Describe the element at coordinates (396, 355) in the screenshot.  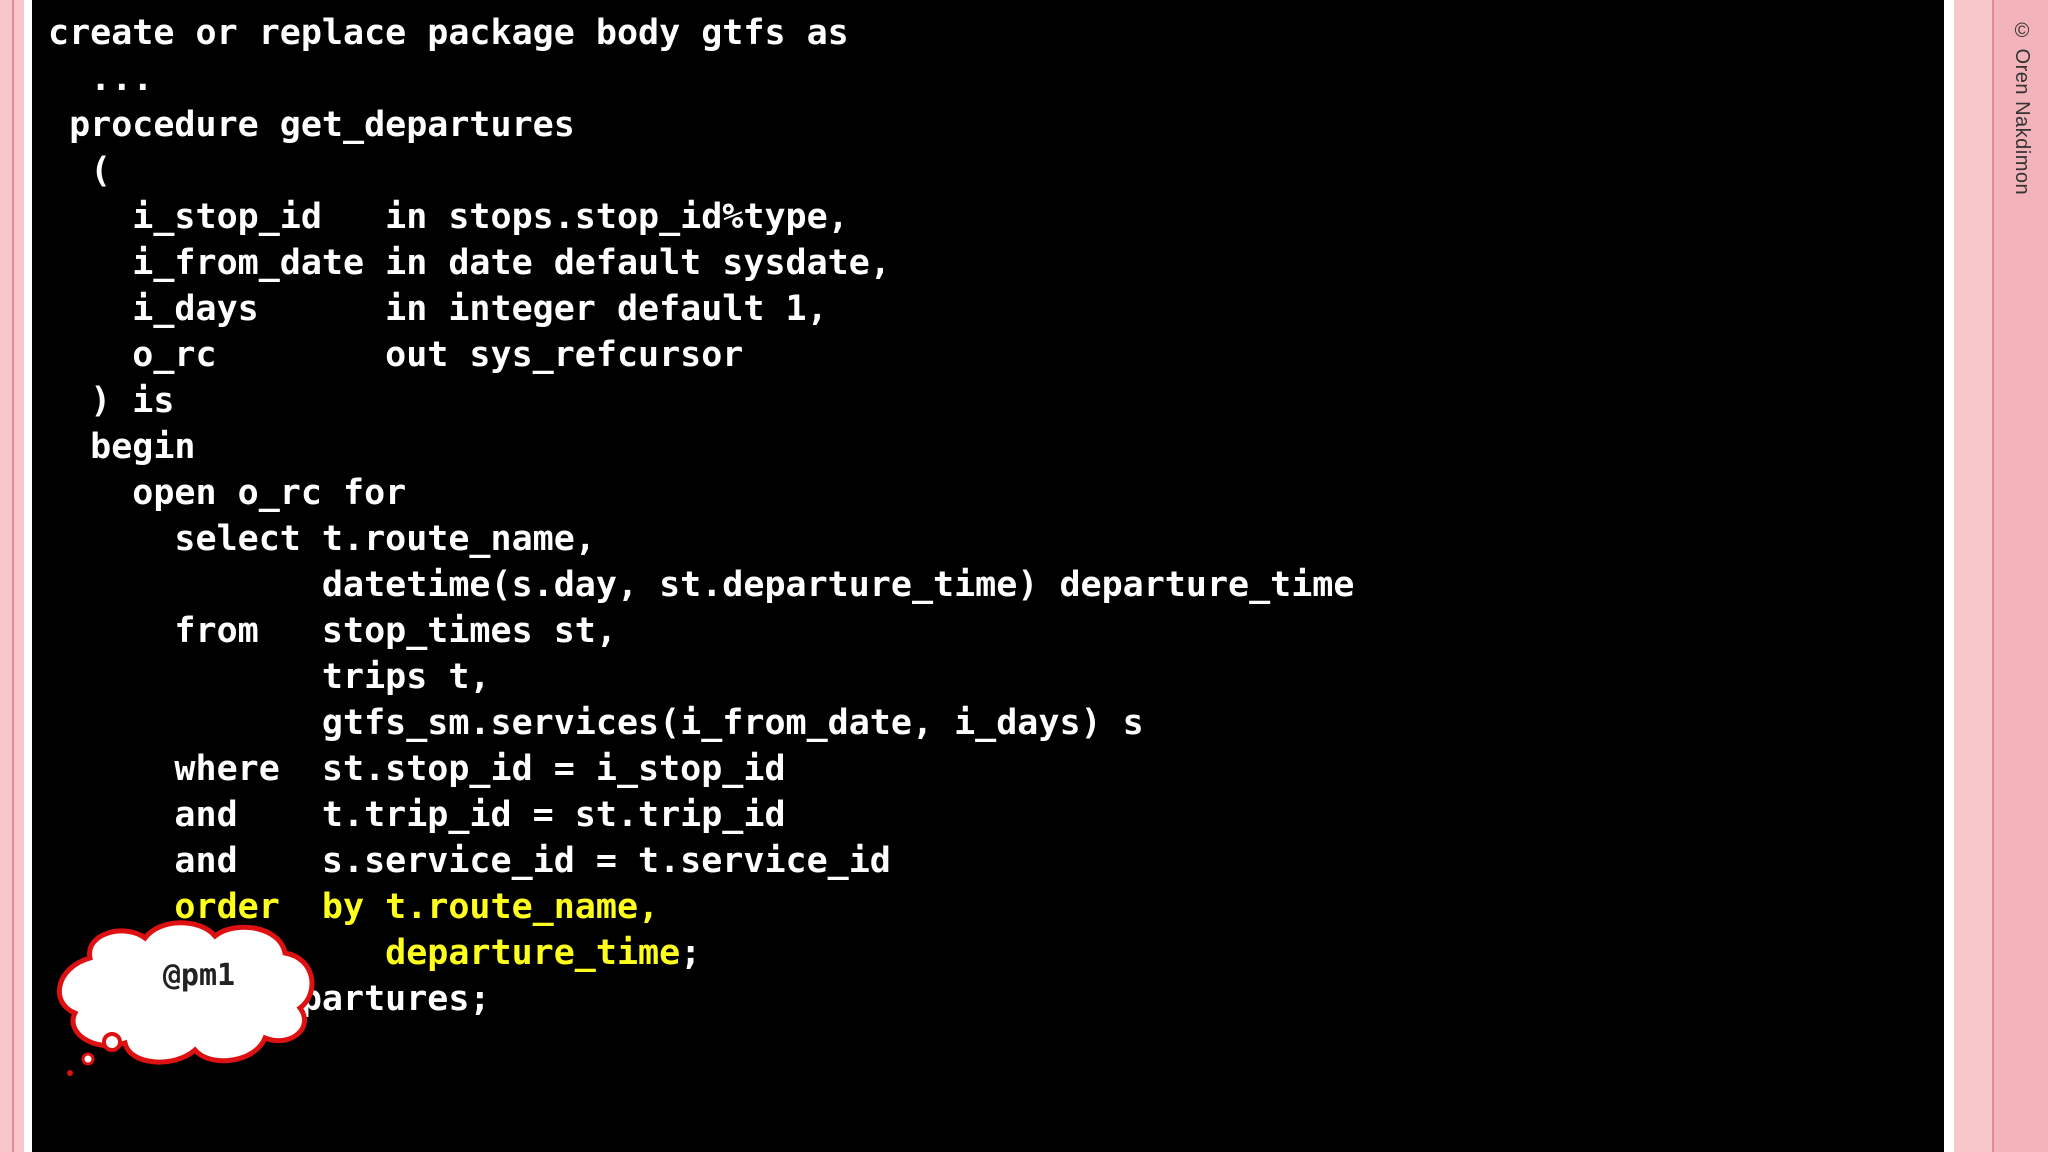
I see `code-line: o_rc out sys_refcursor` at that location.